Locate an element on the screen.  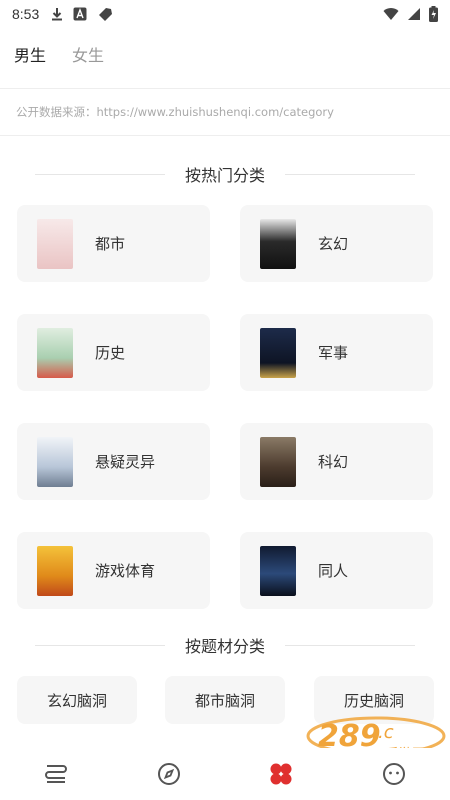
category-label: 悬疑灵异 is located at coordinates (125, 462).